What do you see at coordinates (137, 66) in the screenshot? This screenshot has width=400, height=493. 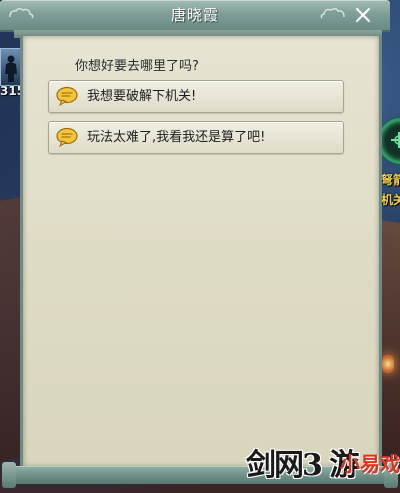 I see `dialog-prompt: 你想好要去哪里了吗?` at bounding box center [137, 66].